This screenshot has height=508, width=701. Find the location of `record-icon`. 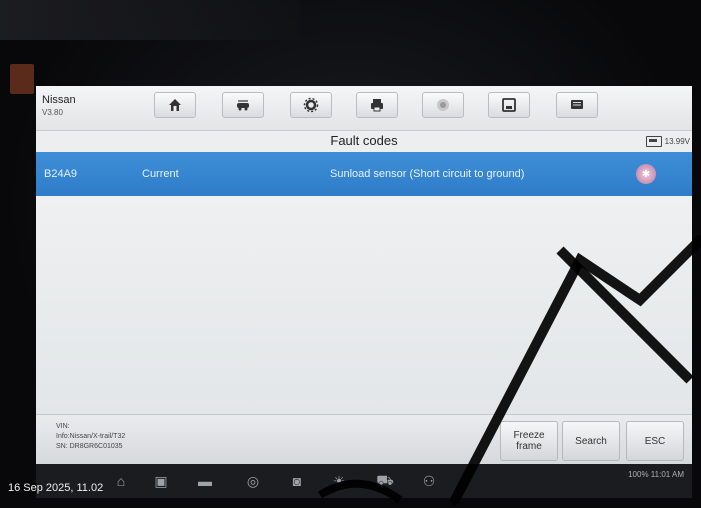

record-icon is located at coordinates (443, 105).